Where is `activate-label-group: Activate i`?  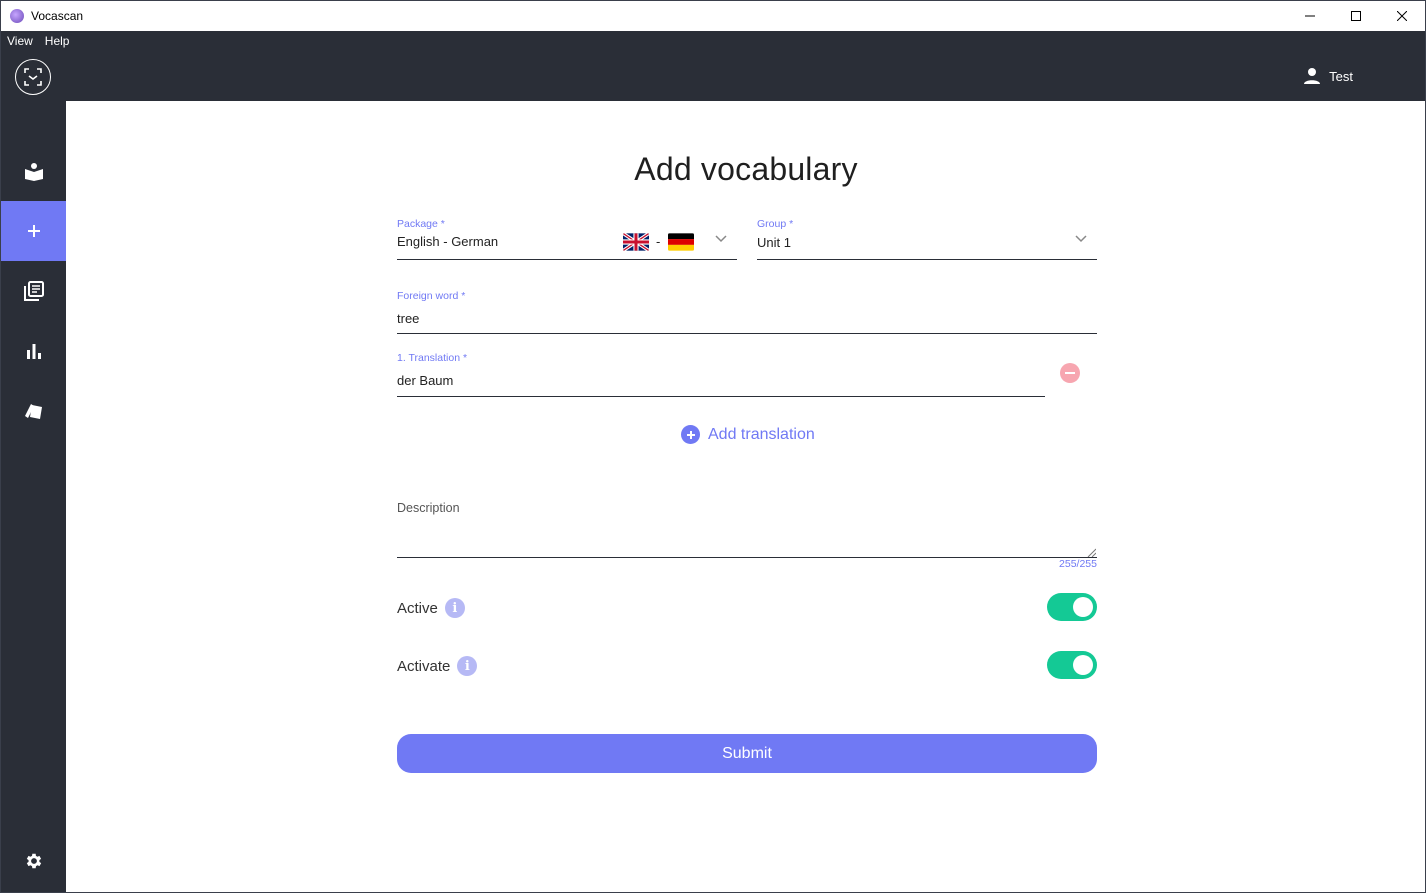 activate-label-group: Activate i is located at coordinates (437, 666).